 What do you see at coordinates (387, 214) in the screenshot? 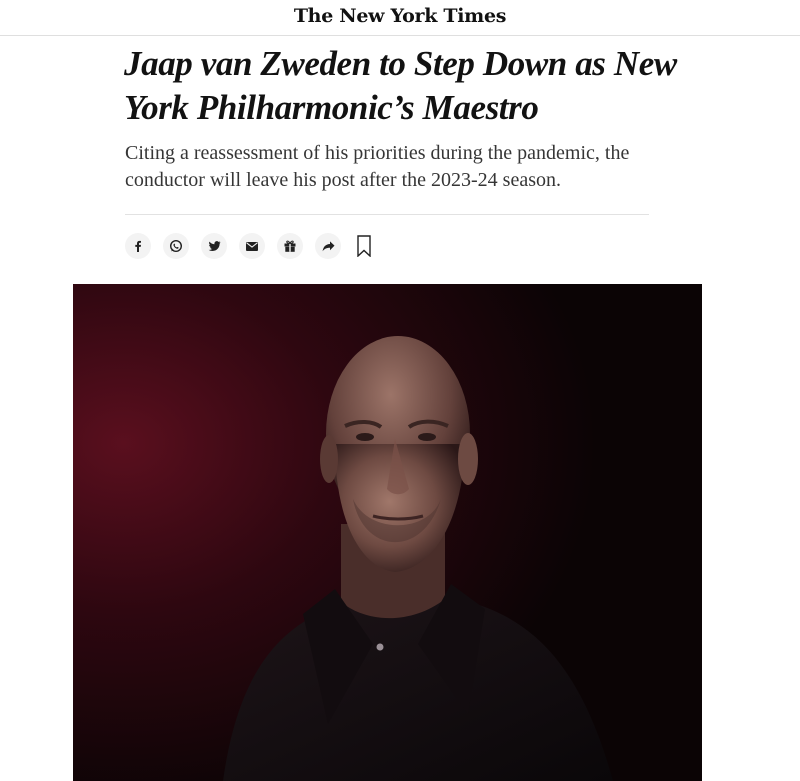
I see `header-divider` at bounding box center [387, 214].